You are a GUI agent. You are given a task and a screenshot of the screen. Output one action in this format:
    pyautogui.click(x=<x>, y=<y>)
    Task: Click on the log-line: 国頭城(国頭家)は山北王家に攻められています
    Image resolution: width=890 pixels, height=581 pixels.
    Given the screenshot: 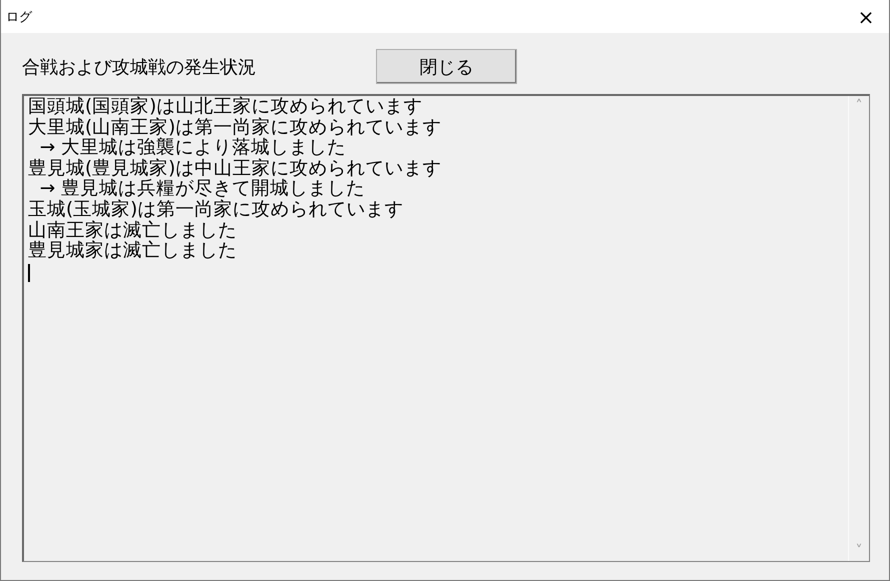 What is the action you would take?
    pyautogui.click(x=225, y=107)
    